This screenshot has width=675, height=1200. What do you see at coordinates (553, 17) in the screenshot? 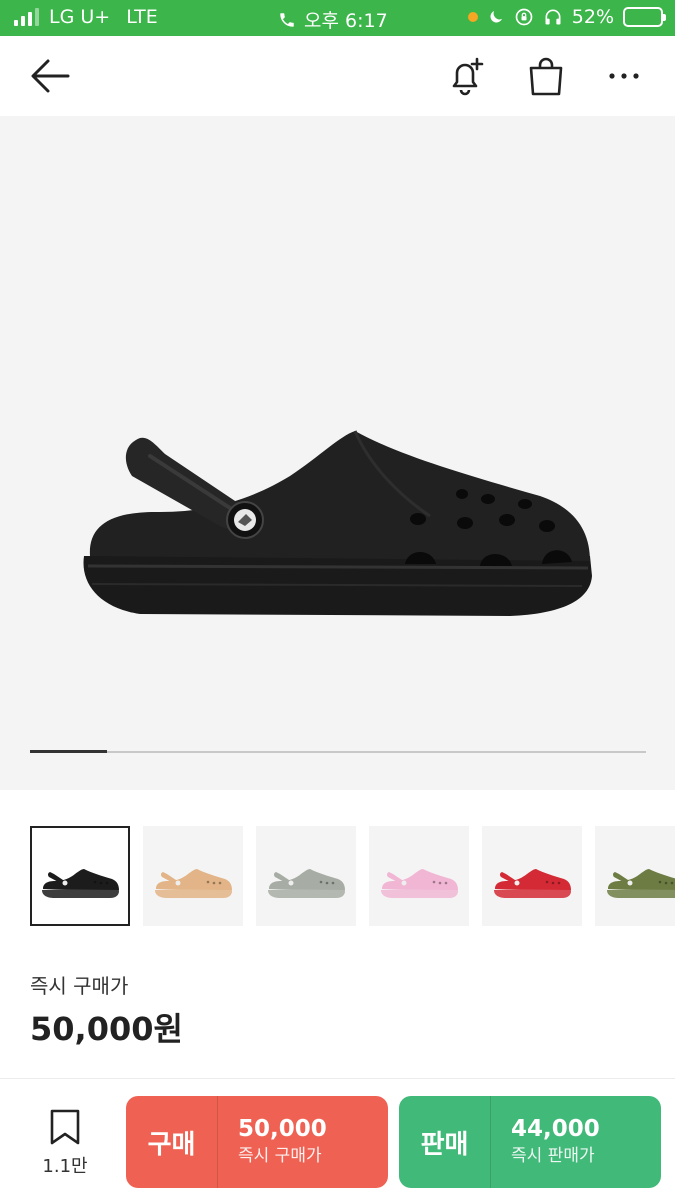
I see `headphones-icon` at bounding box center [553, 17].